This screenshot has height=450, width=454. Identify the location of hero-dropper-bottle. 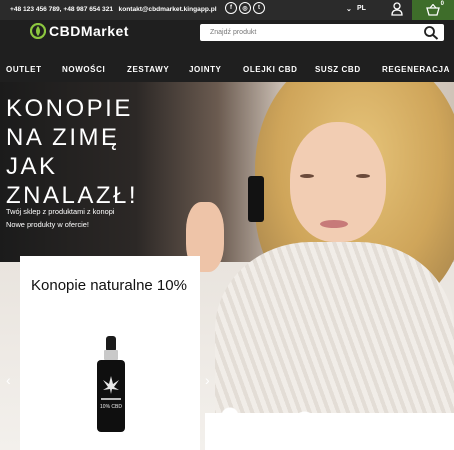
(256, 199).